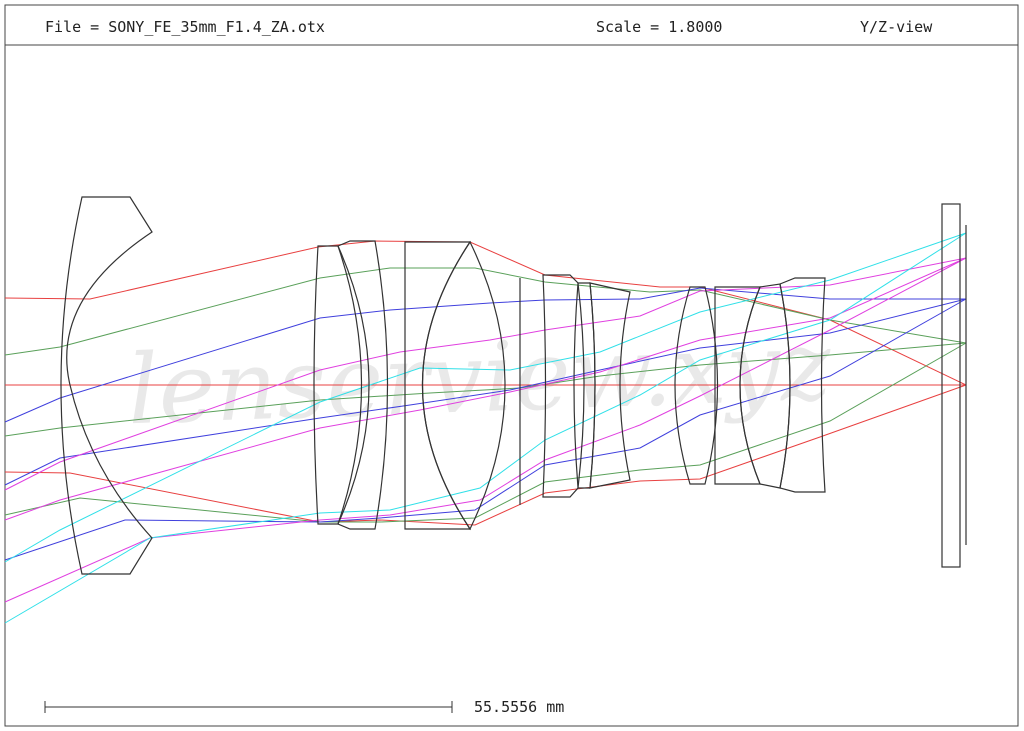 Image resolution: width=1024 pixels, height=731 pixels. I want to click on scale-label: Scale = 1.8000, so click(659, 27).